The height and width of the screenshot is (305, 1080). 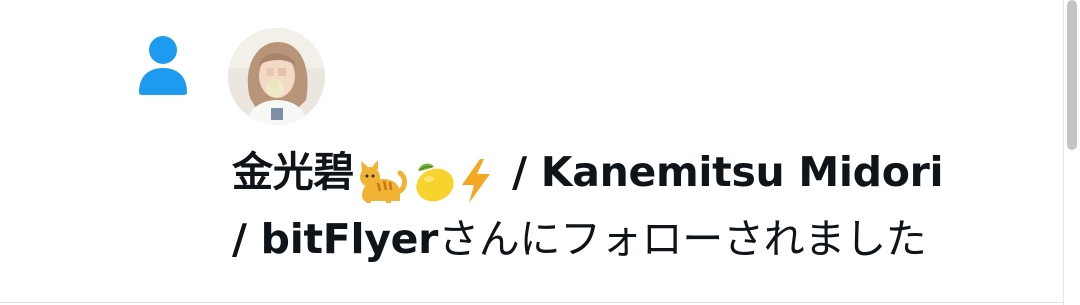 I want to click on lemon-emoji, so click(x=435, y=182).